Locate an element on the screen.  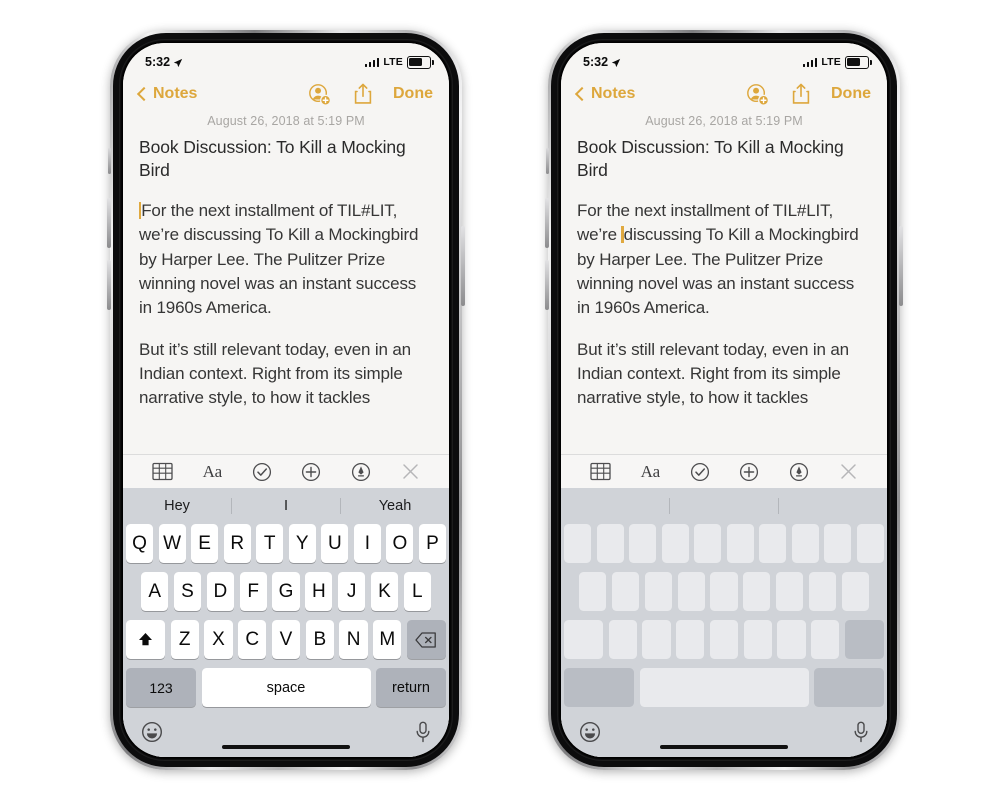
prediction-2: Yeah is located at coordinates (395, 506).